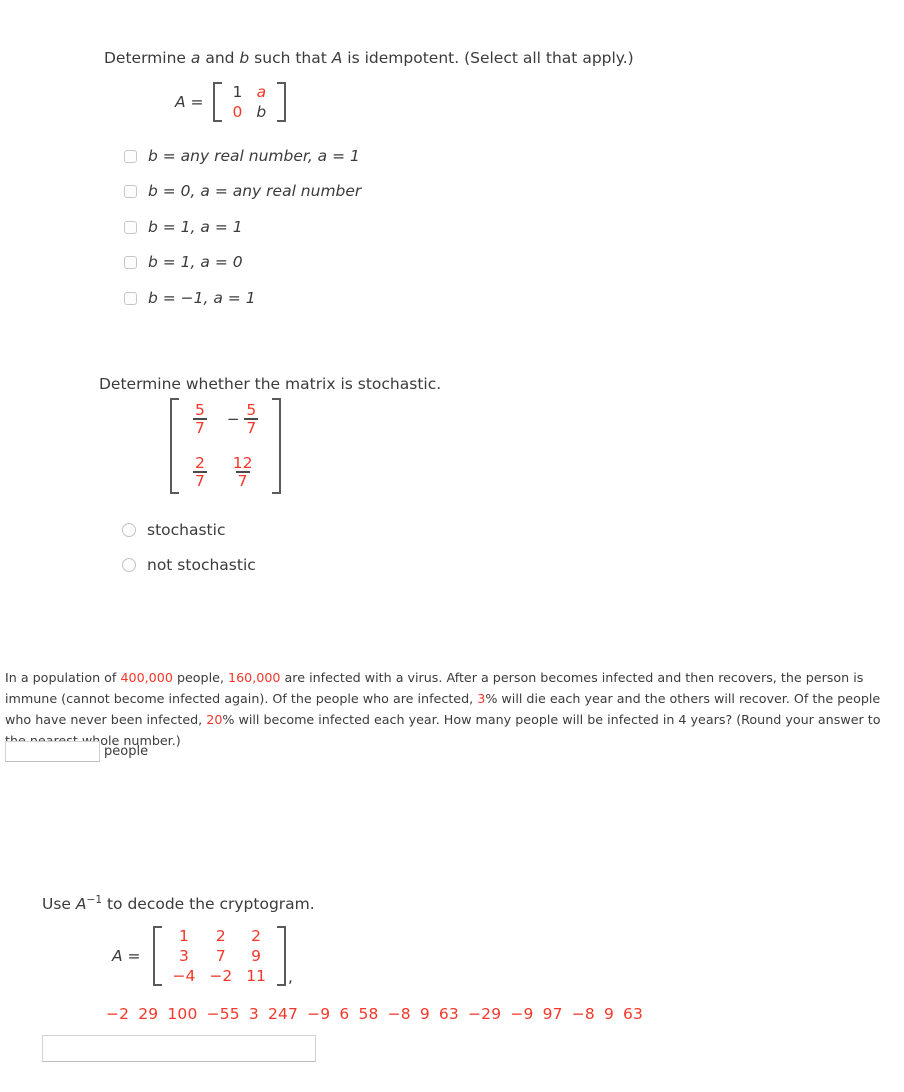 The height and width of the screenshot is (1092, 904). I want to click on q1-cell-0-1: a, so click(261, 92).